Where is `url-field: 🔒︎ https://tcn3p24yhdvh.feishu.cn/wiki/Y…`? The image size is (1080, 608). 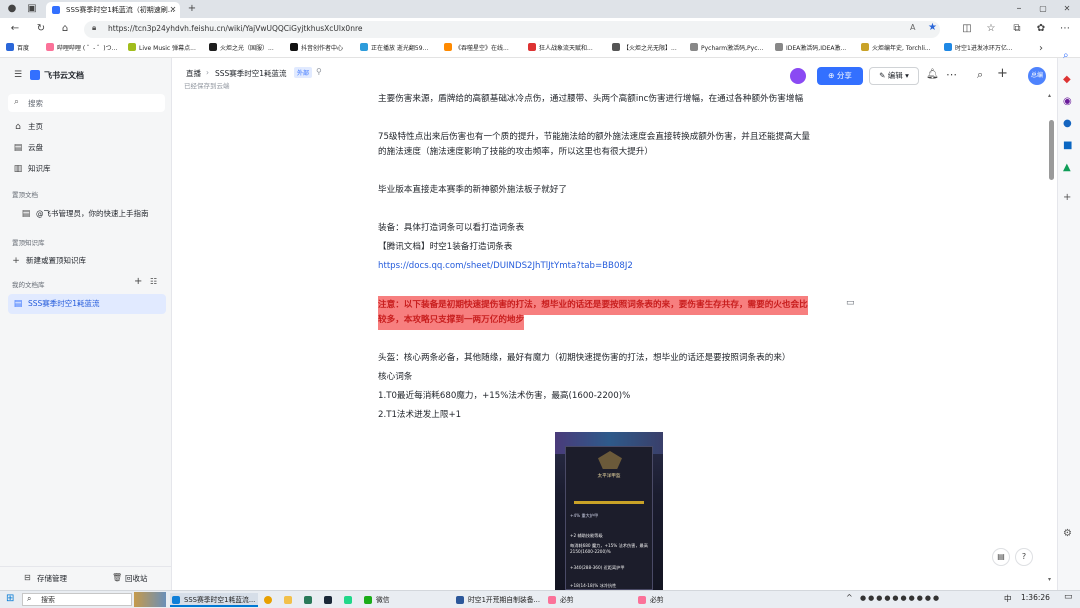 url-field: 🔒︎ https://tcn3p24yhdvh.feishu.cn/wiki/Y… is located at coordinates (512, 29).